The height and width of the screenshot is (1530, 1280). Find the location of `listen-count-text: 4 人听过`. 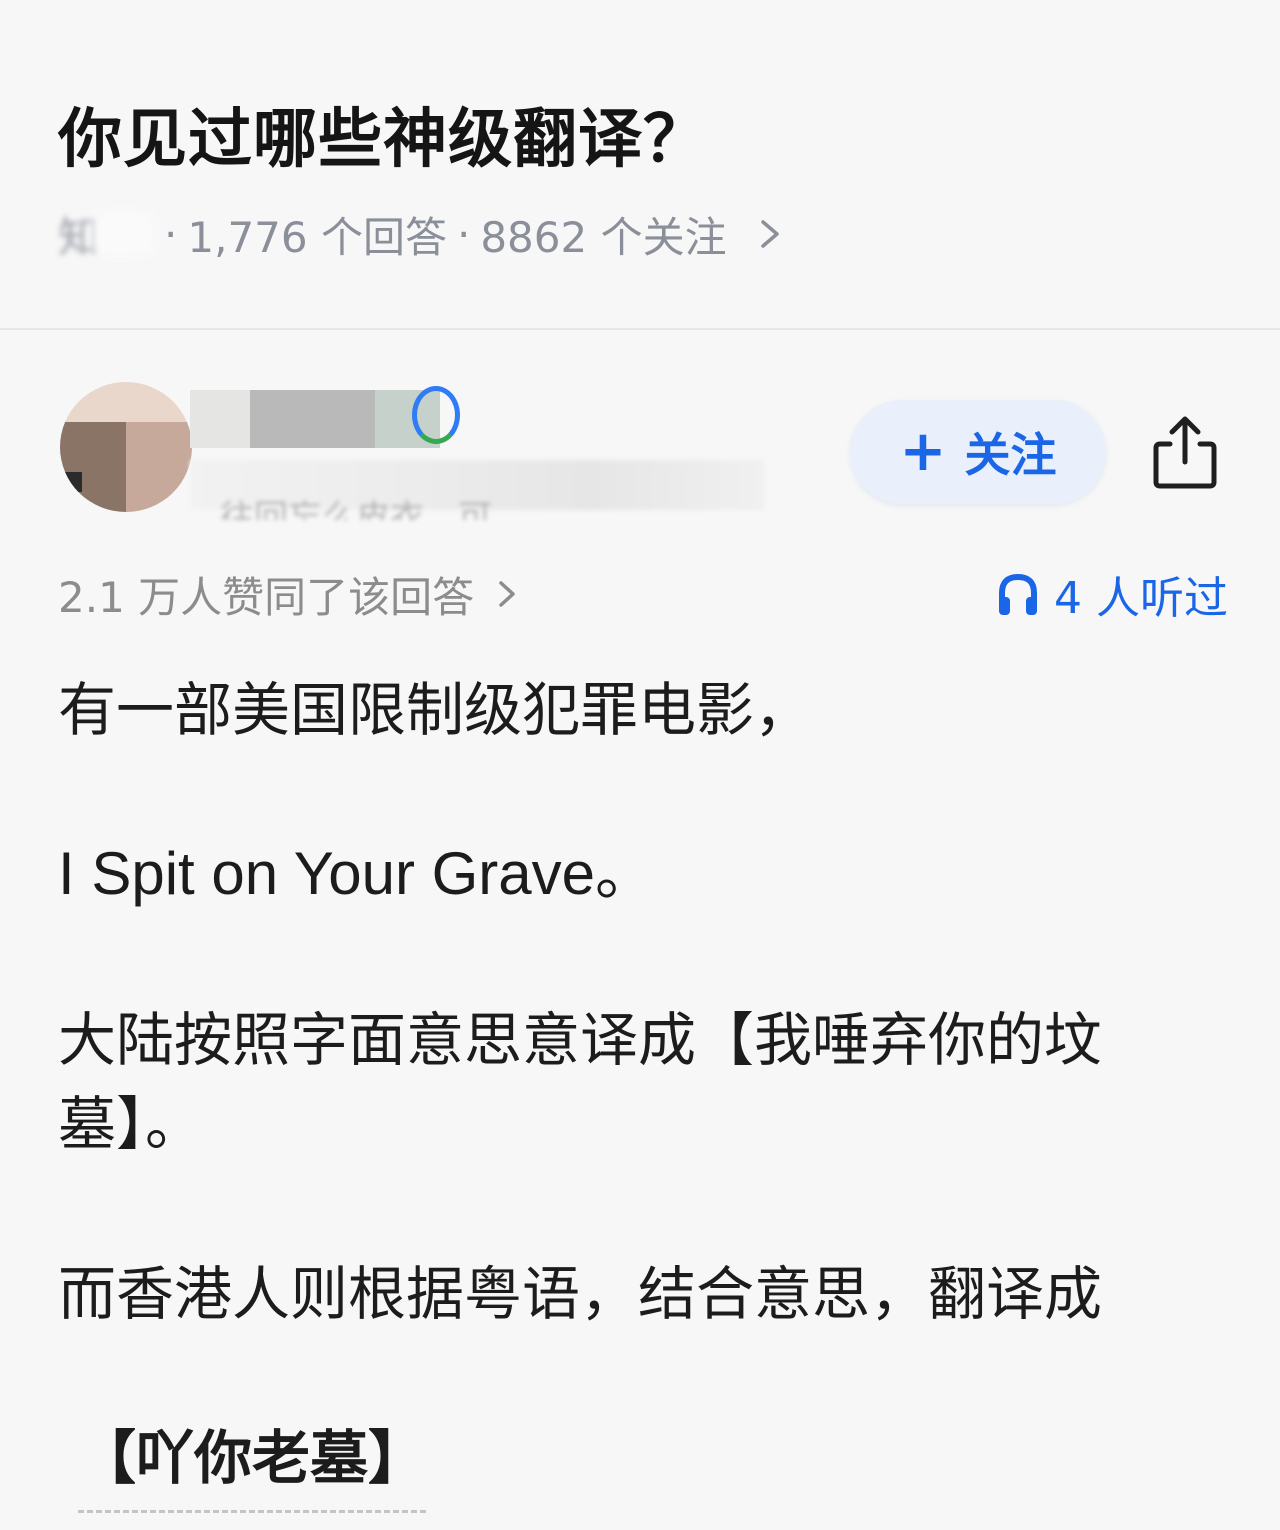

listen-count-text: 4 人听过 is located at coordinates (1141, 598).